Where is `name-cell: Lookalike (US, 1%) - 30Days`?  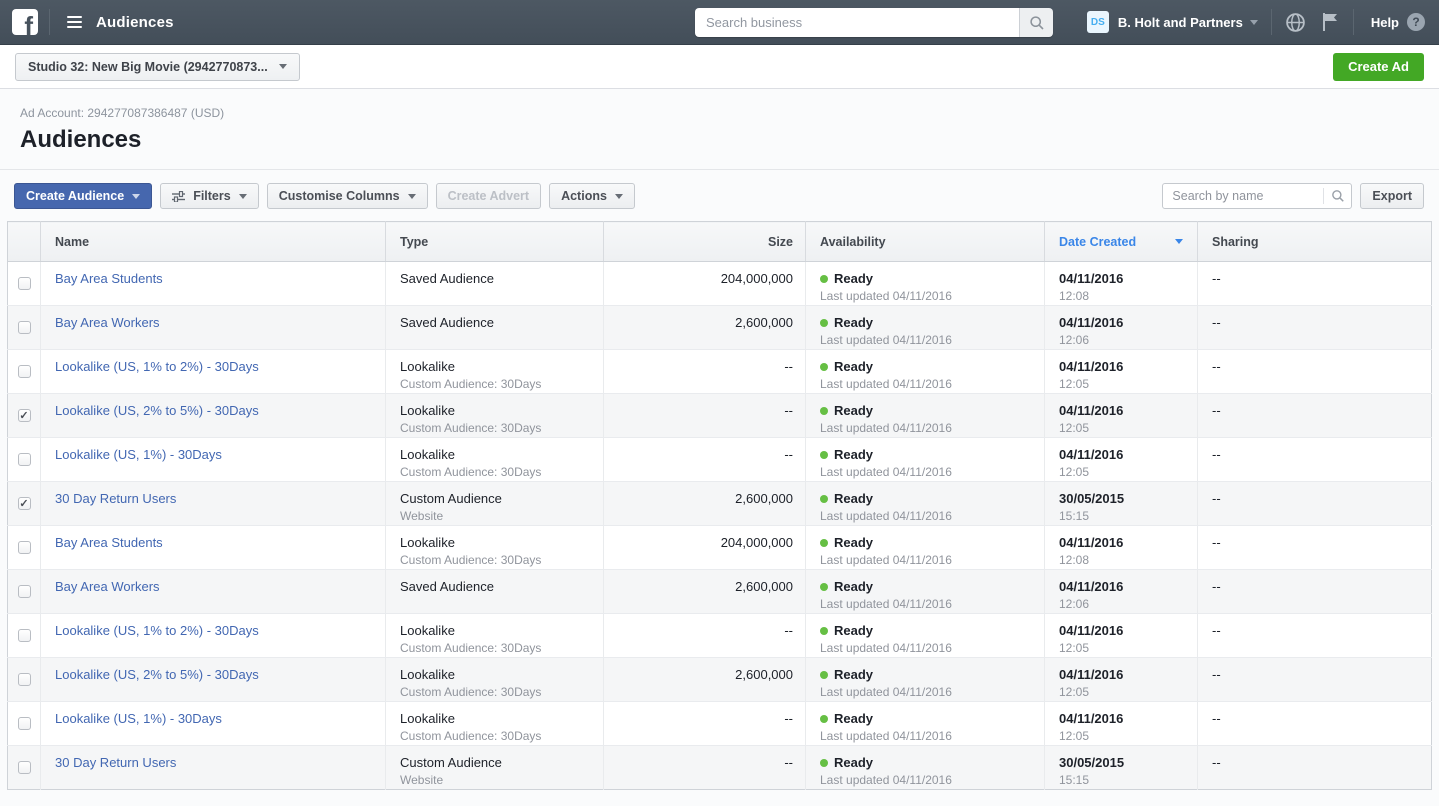
name-cell: Lookalike (US, 1%) - 30Days is located at coordinates (213, 723).